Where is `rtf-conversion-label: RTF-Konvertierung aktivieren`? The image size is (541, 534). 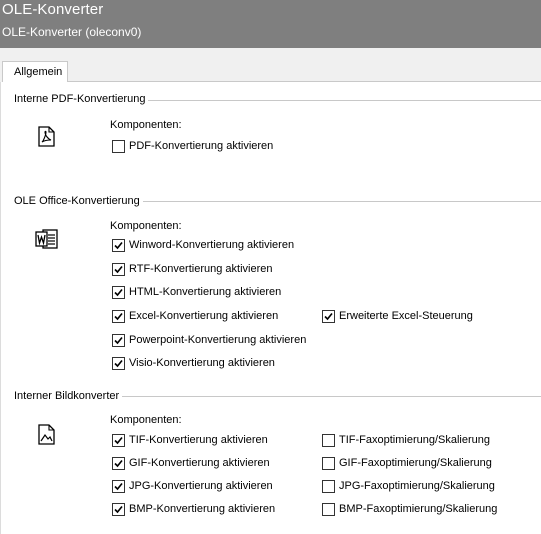 rtf-conversion-label: RTF-Konvertierung aktivieren is located at coordinates (201, 269).